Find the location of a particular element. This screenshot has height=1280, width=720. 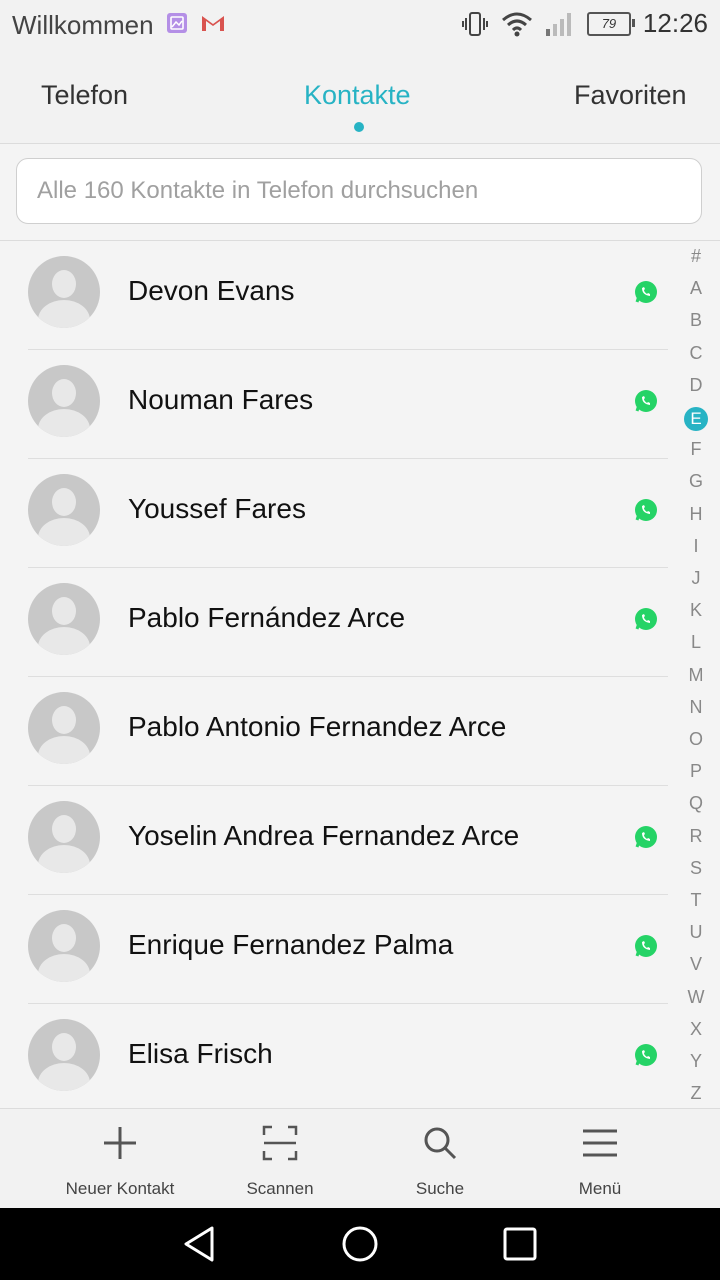

index-letter: U is located at coordinates (696, 932).